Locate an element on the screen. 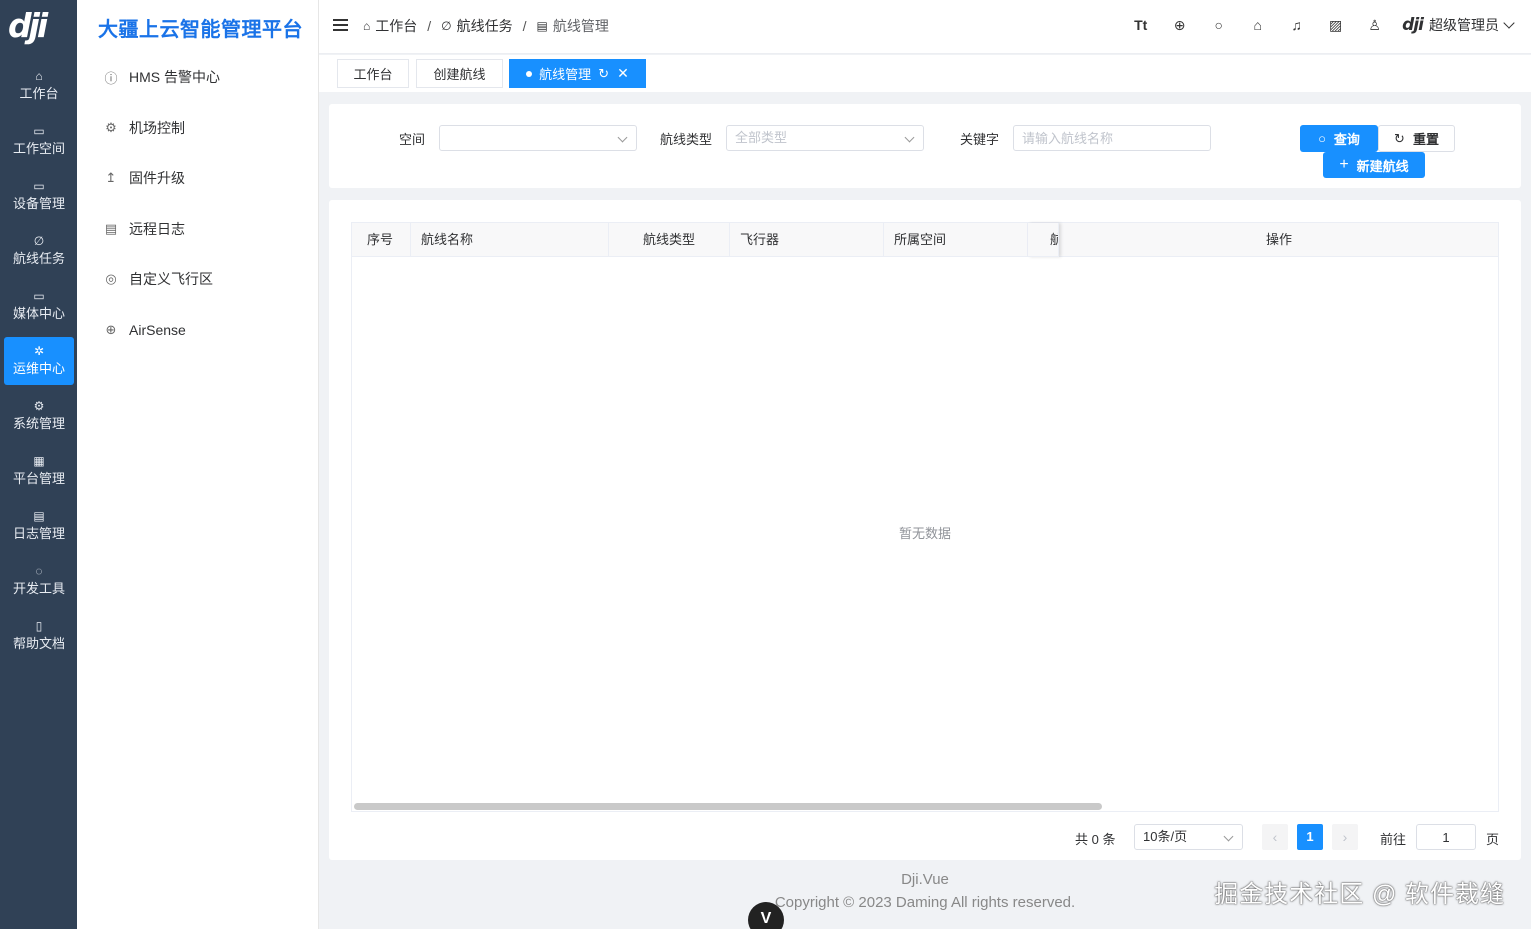  submenu-item-0: ⓘ HMS 告警中心 is located at coordinates (162, 77).